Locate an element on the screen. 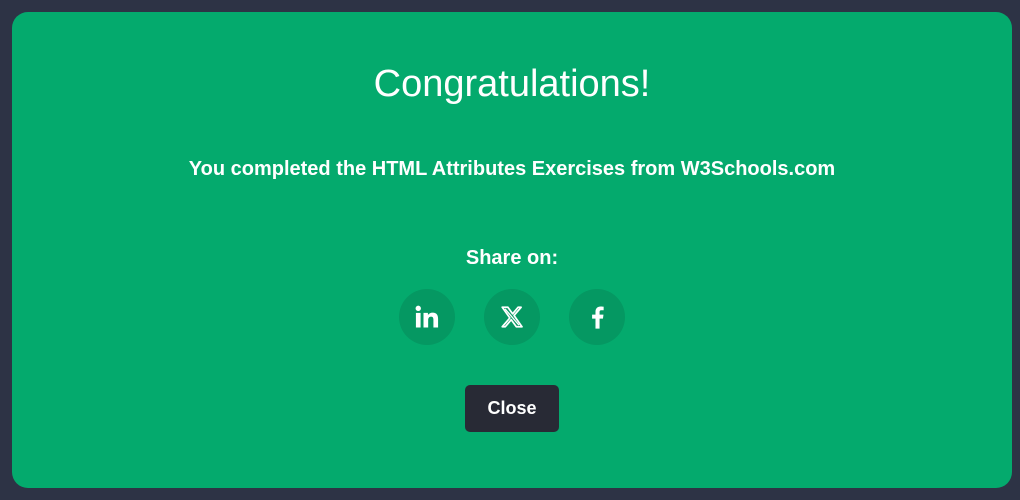 This screenshot has width=1020, height=500. modal-title: Congratulations! is located at coordinates (512, 84).